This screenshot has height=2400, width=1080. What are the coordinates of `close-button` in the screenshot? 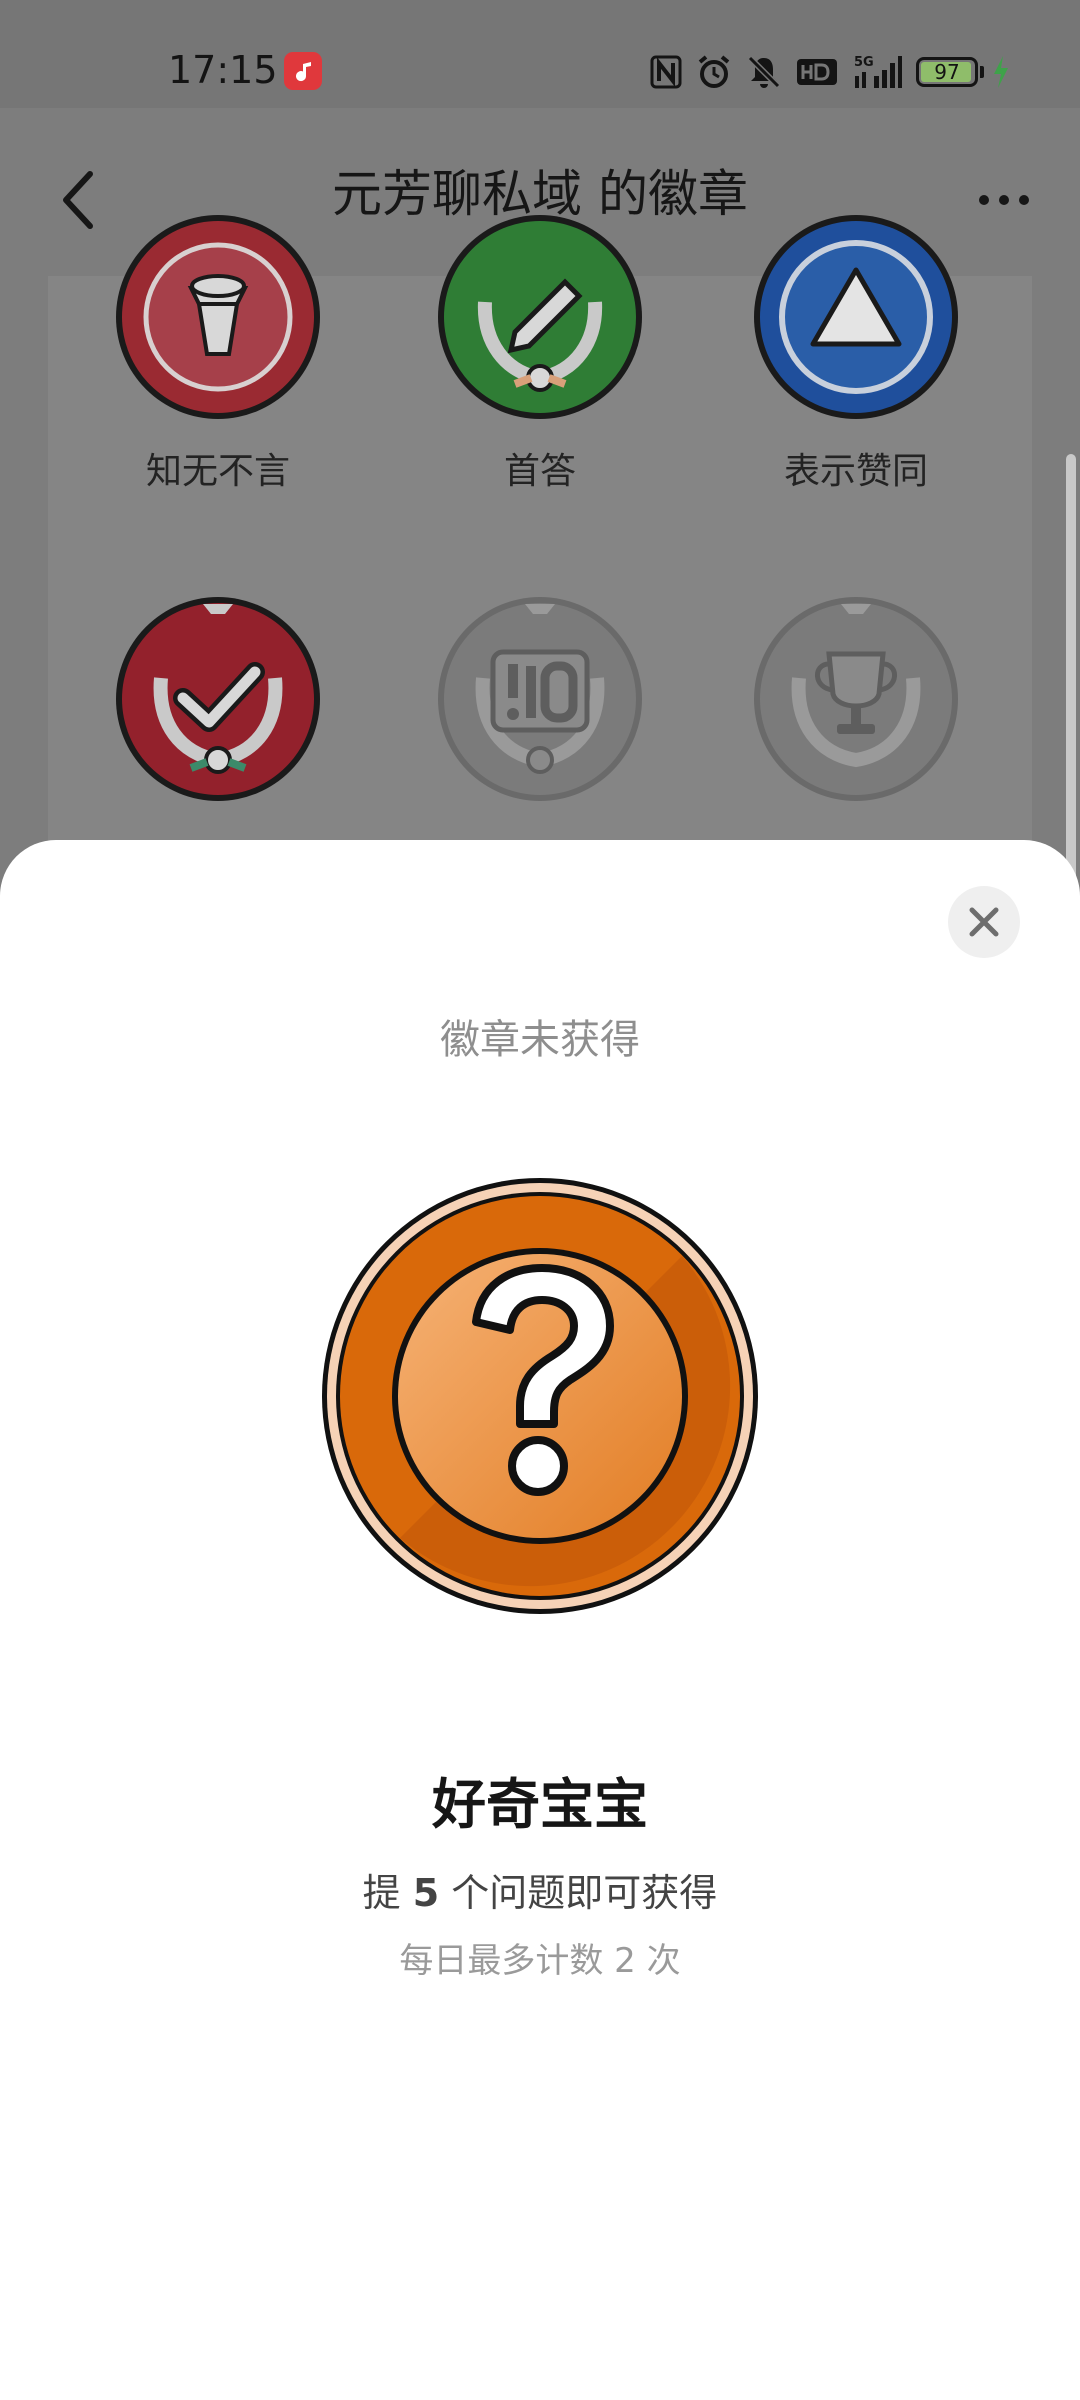 It's located at (984, 922).